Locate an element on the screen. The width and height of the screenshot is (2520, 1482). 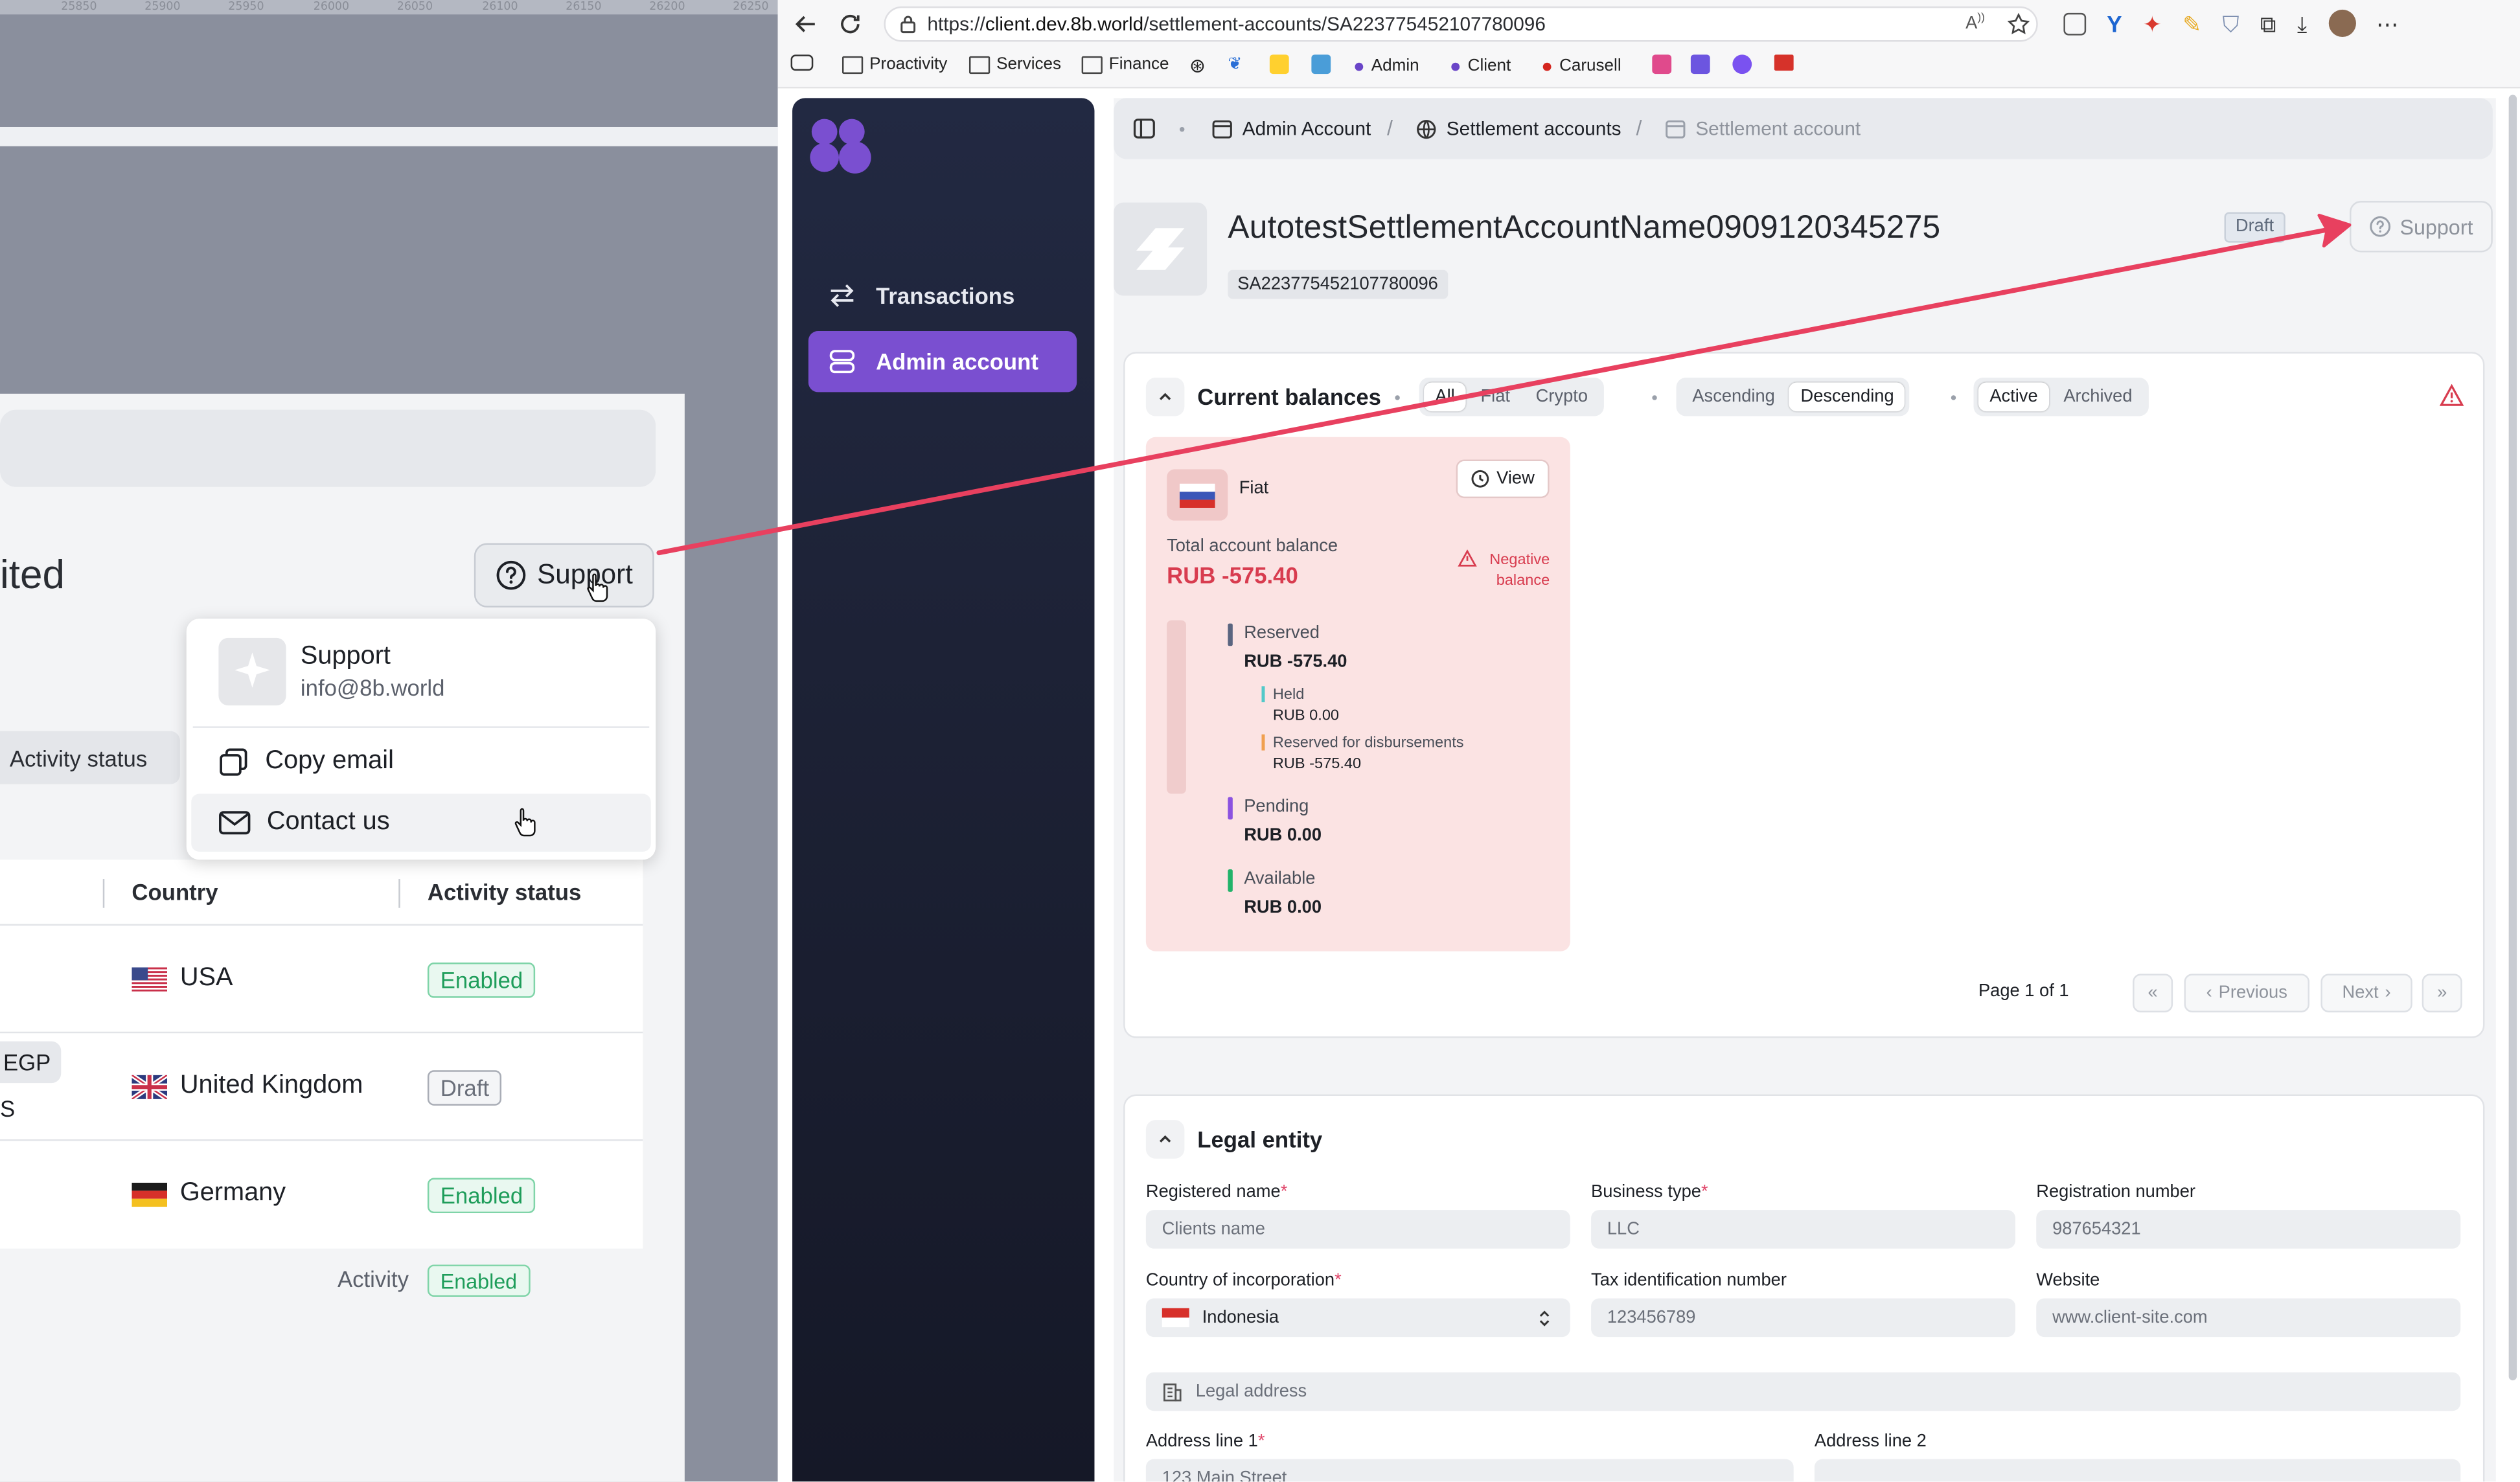
pending-label: Pending is located at coordinates (1276, 807).